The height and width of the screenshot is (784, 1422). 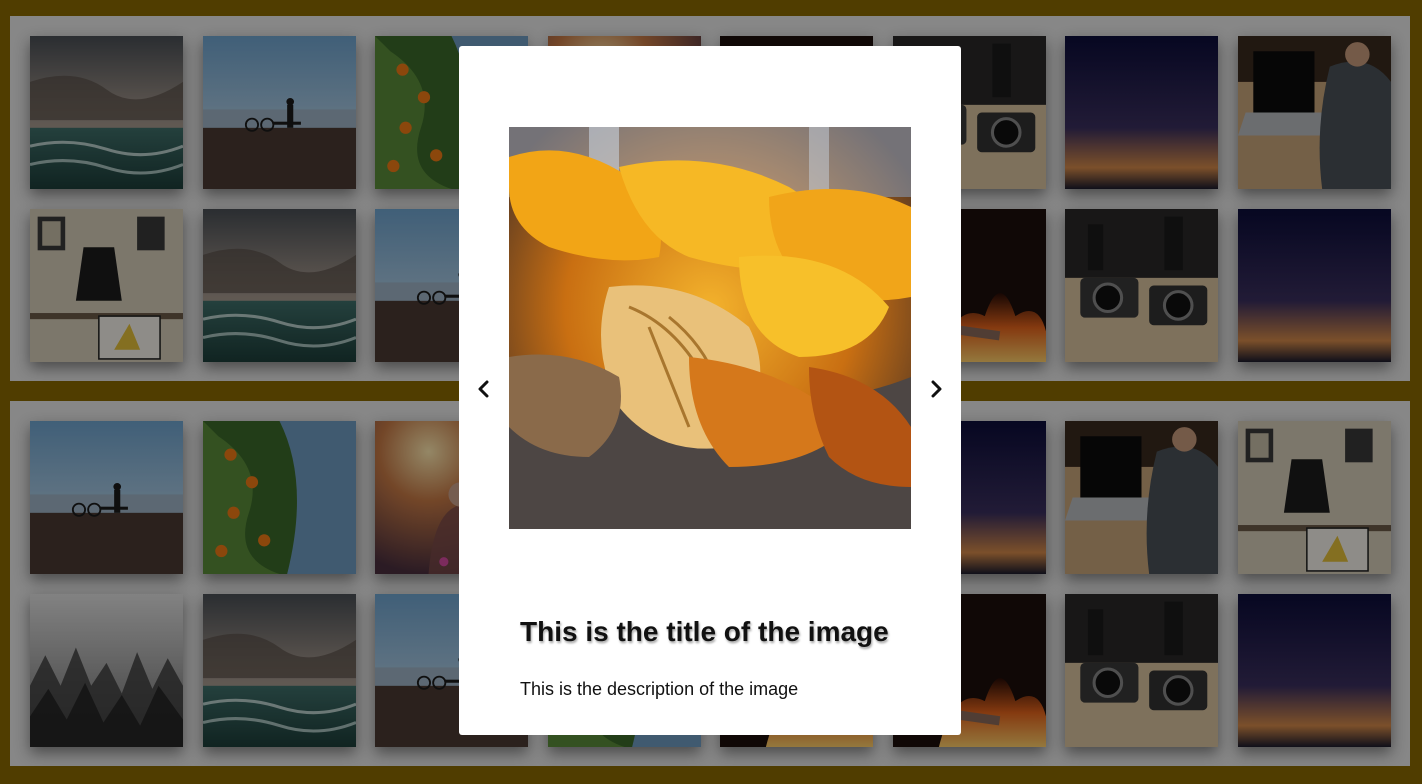 I want to click on modal-image, so click(x=710, y=328).